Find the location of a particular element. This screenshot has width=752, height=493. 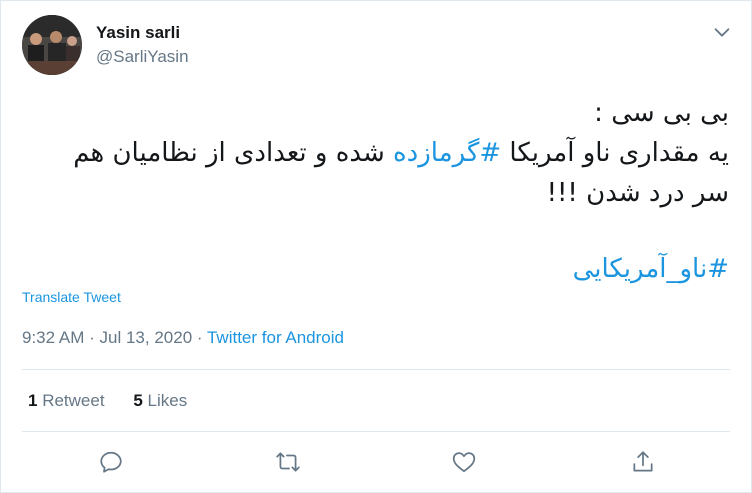

chevron-down-icon is located at coordinates (722, 32).